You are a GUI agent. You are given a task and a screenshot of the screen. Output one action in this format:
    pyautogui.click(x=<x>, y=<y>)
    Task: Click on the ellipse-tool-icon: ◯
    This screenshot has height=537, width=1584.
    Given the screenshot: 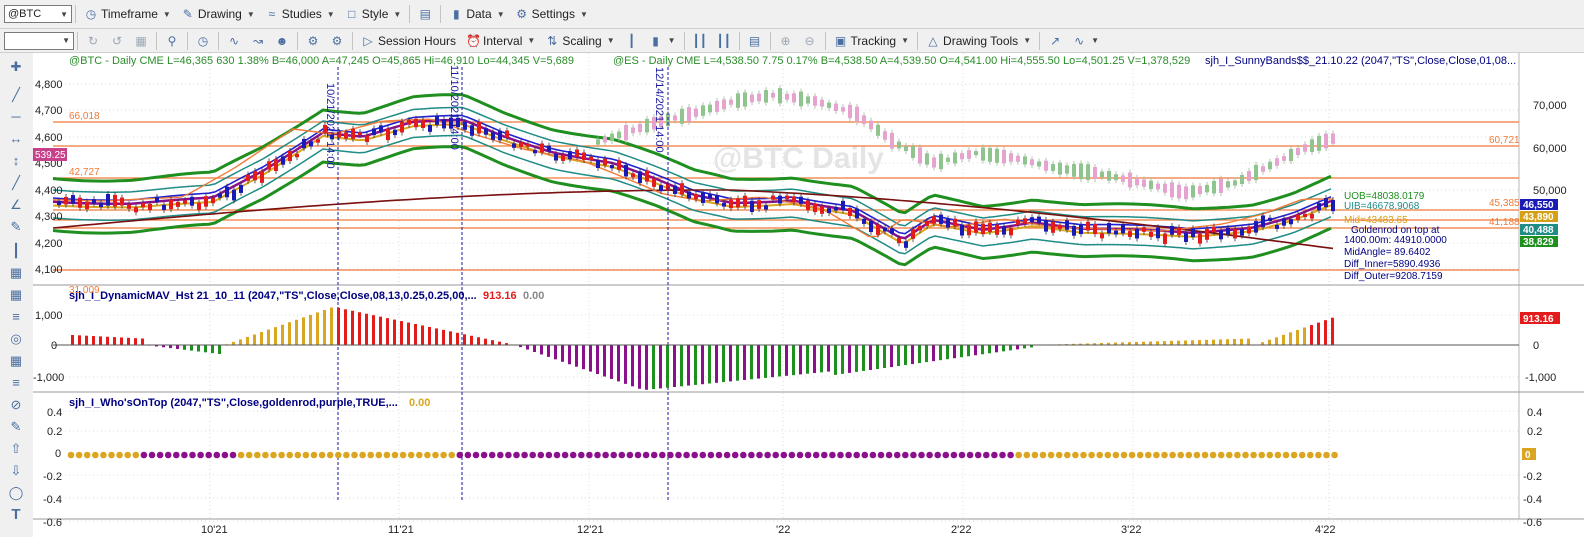 What is the action you would take?
    pyautogui.click(x=16, y=493)
    